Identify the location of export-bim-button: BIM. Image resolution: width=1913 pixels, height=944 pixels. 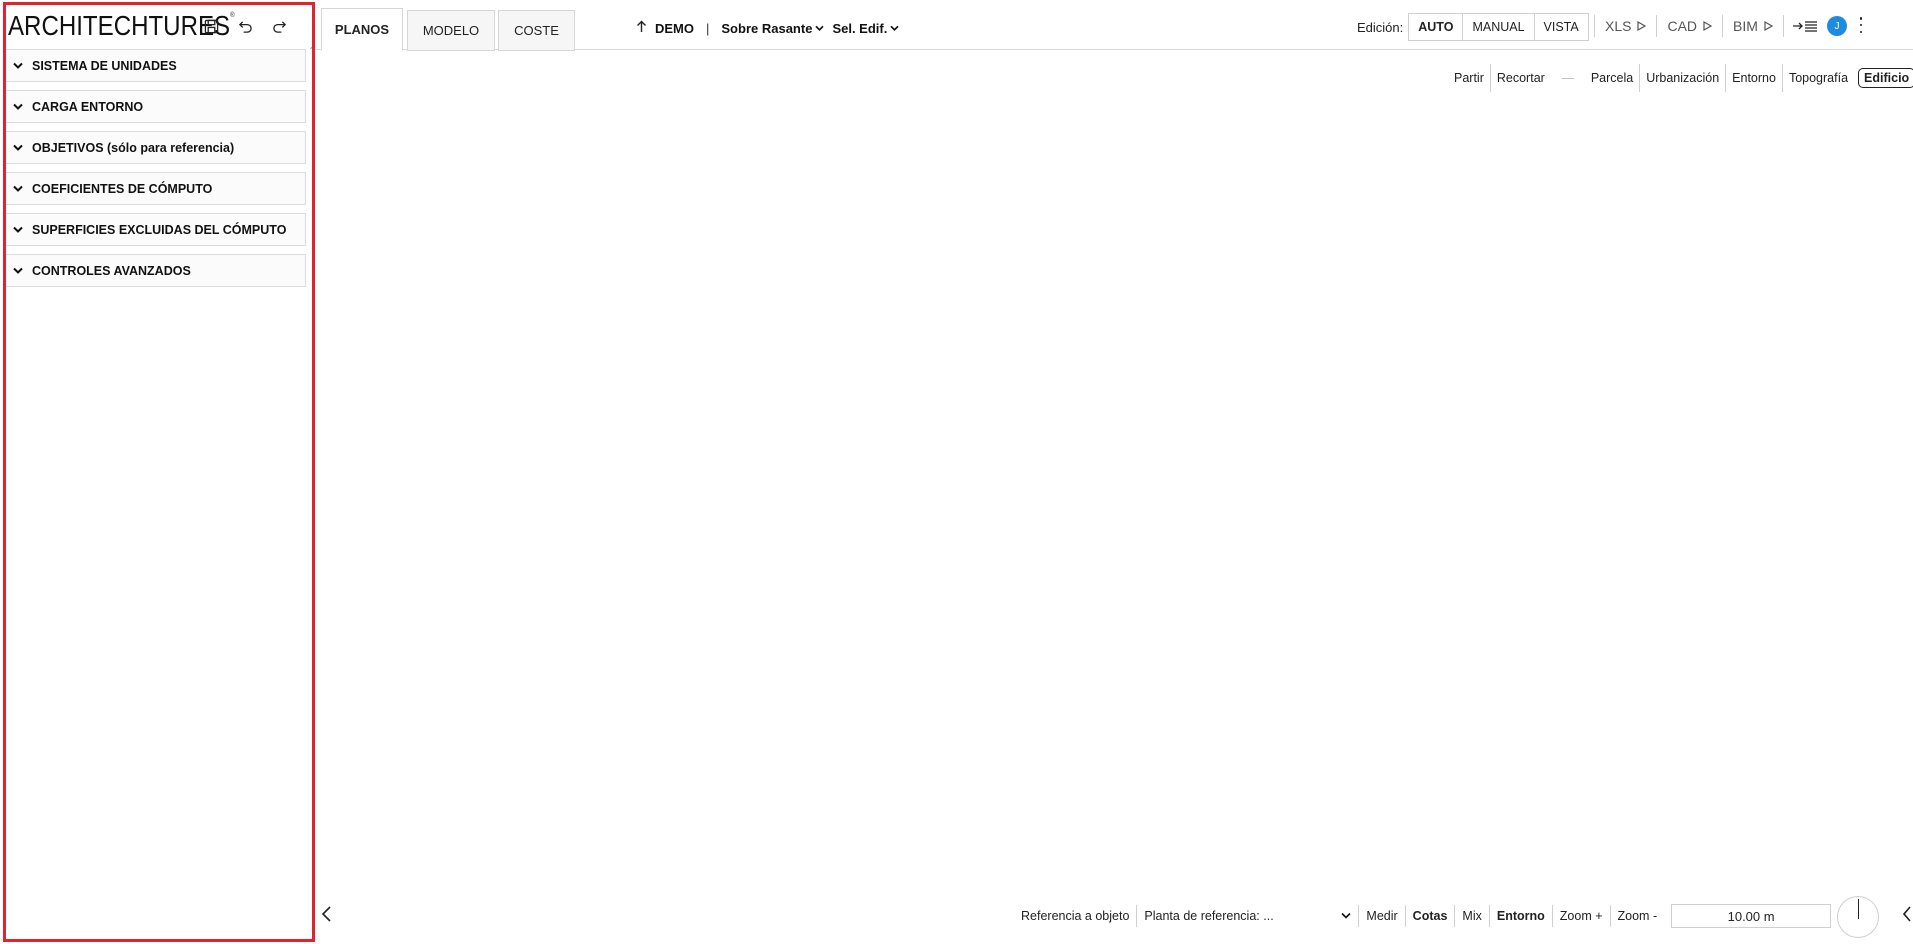
(1752, 26).